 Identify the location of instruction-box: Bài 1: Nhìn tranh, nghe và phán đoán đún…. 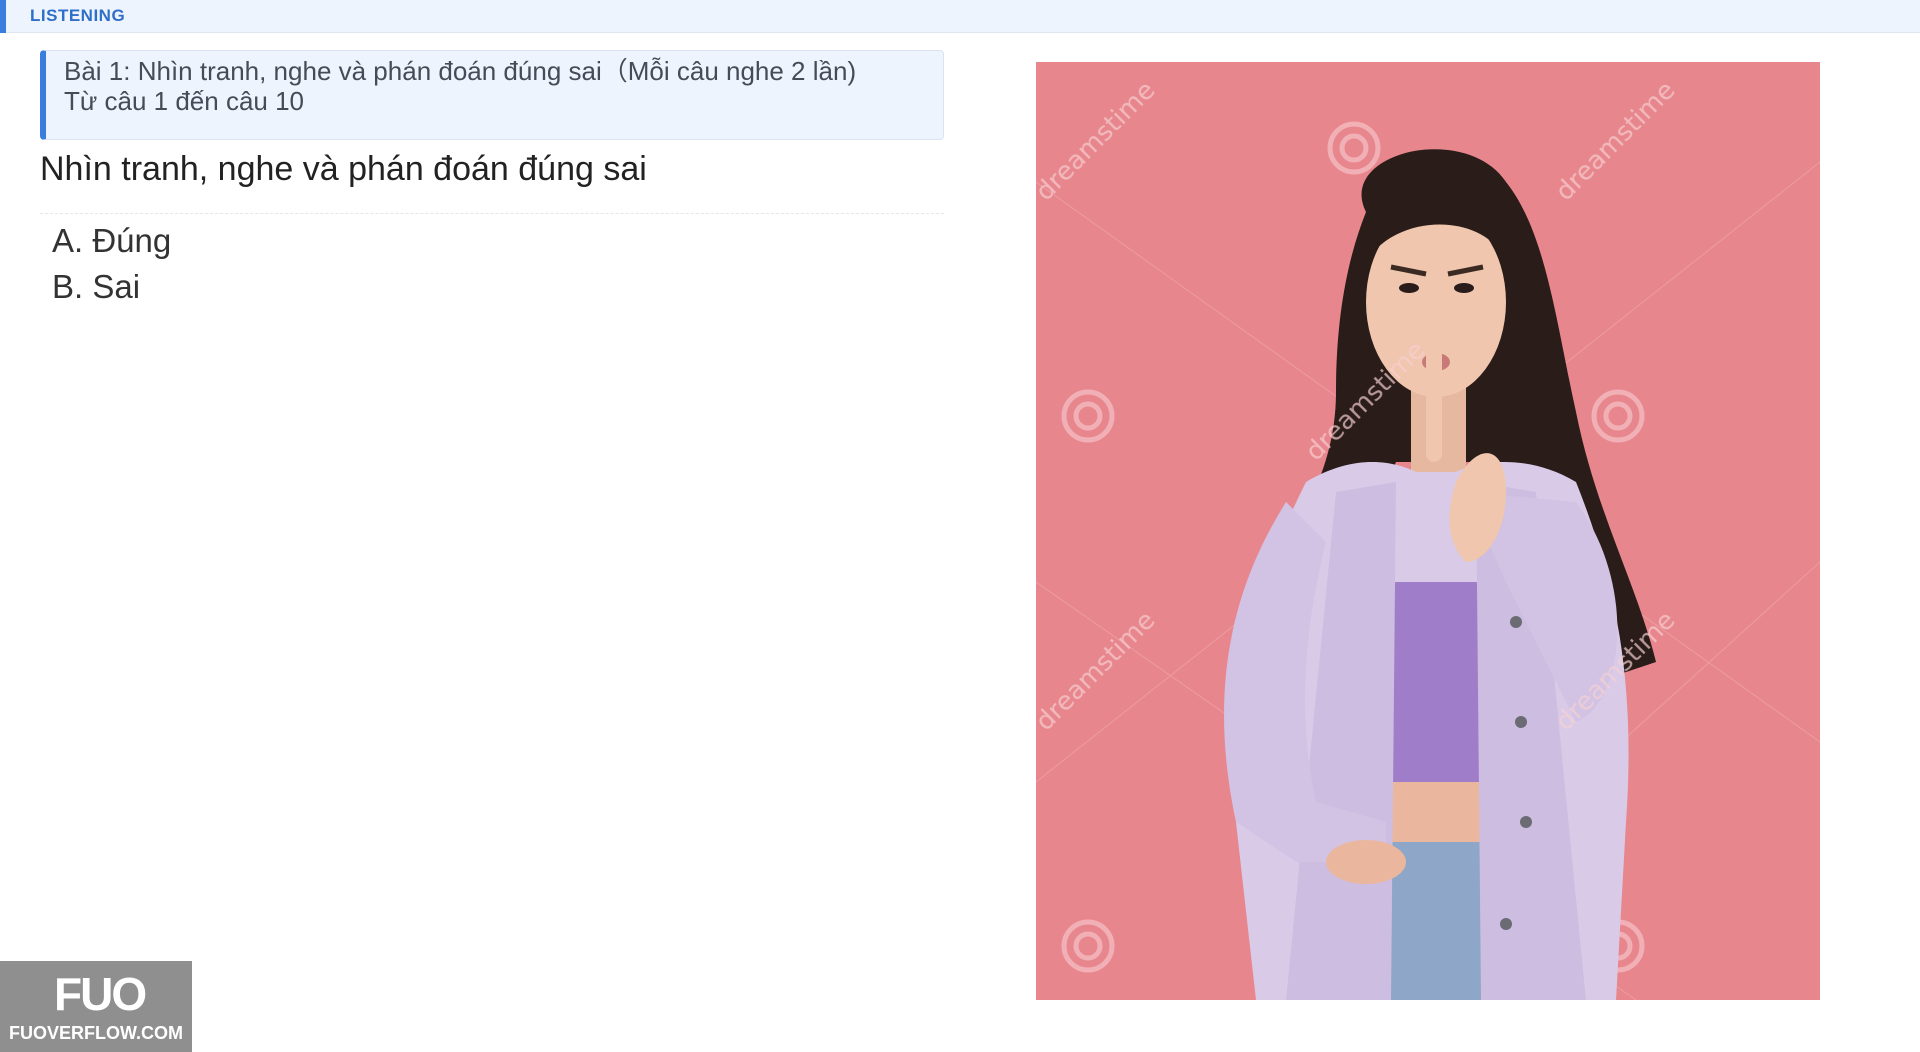
(492, 95).